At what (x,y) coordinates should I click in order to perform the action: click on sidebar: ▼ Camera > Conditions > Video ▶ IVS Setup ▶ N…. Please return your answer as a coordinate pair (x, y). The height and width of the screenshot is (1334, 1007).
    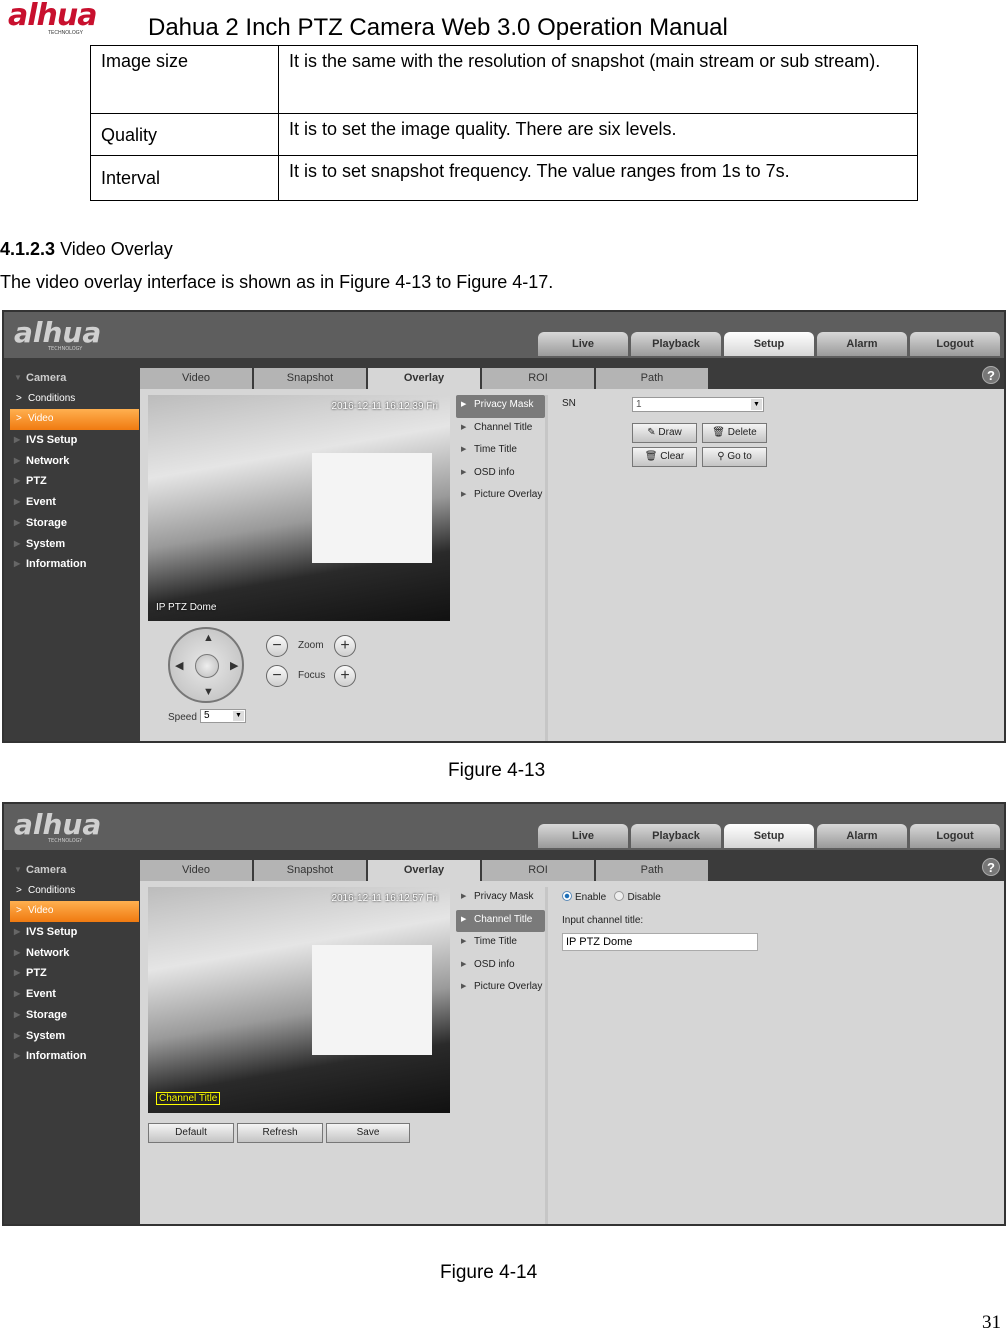
    Looking at the image, I should click on (72, 1037).